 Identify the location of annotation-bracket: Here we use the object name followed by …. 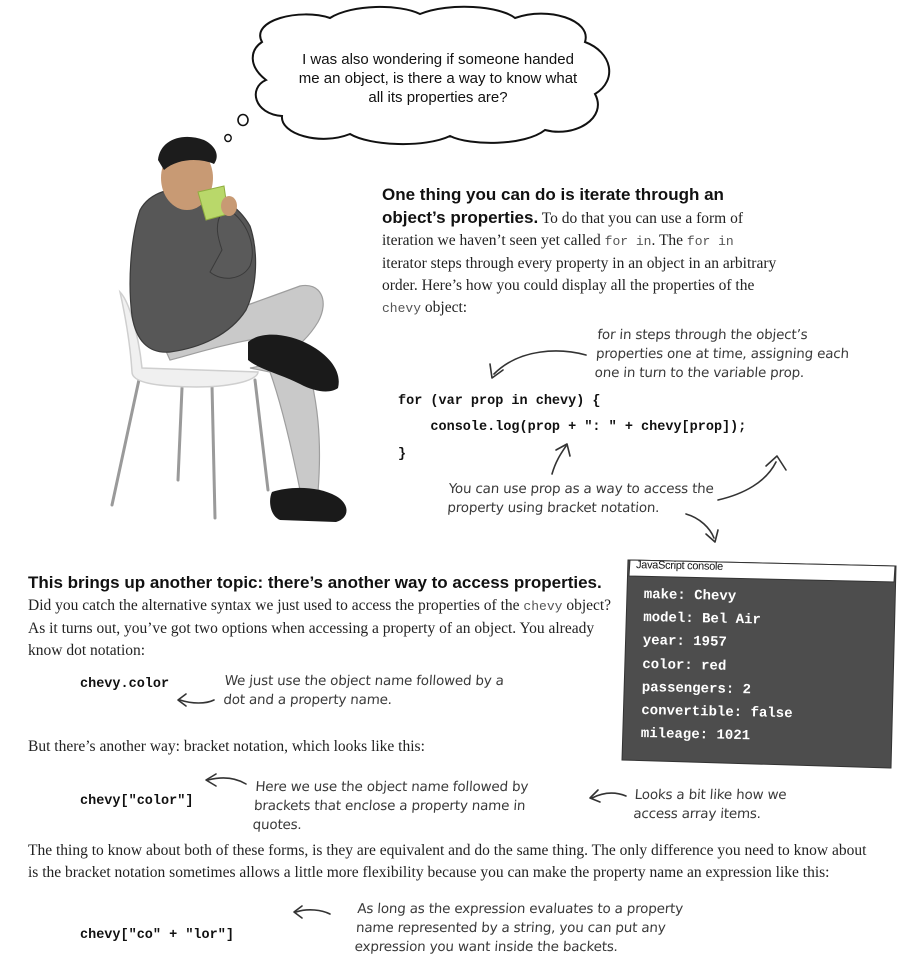
(390, 806).